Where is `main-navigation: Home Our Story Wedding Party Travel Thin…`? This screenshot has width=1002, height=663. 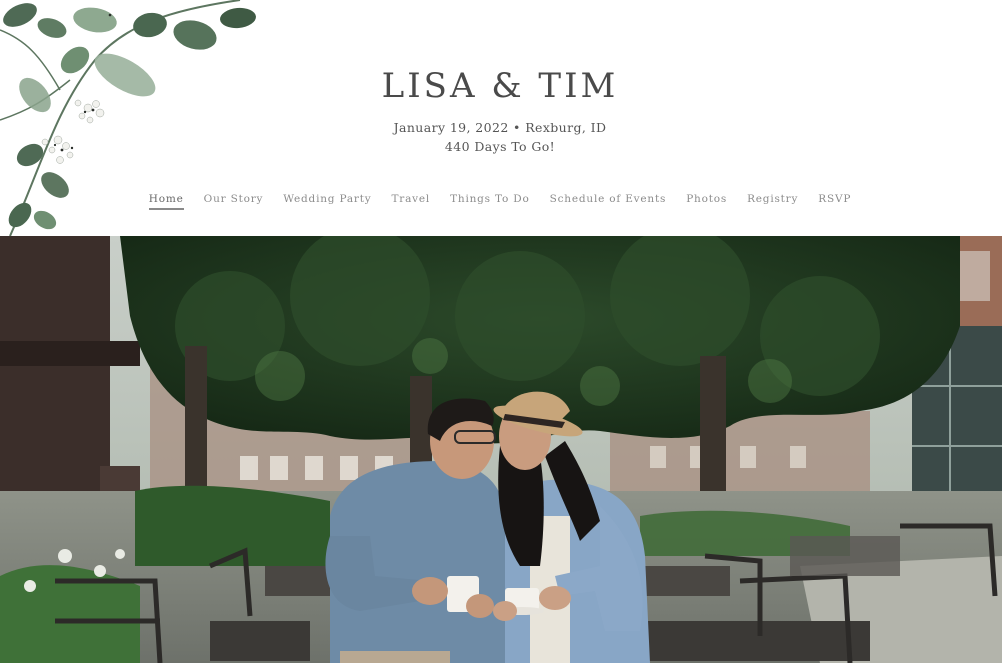 main-navigation: Home Our Story Wedding Party Travel Thin… is located at coordinates (500, 201).